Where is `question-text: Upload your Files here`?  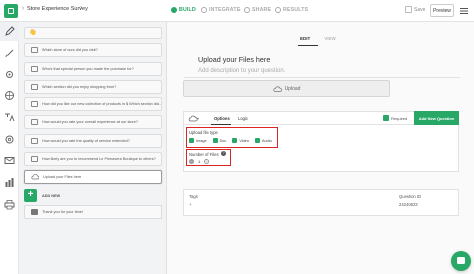
question-text: Upload your Files here is located at coordinates (62, 177).